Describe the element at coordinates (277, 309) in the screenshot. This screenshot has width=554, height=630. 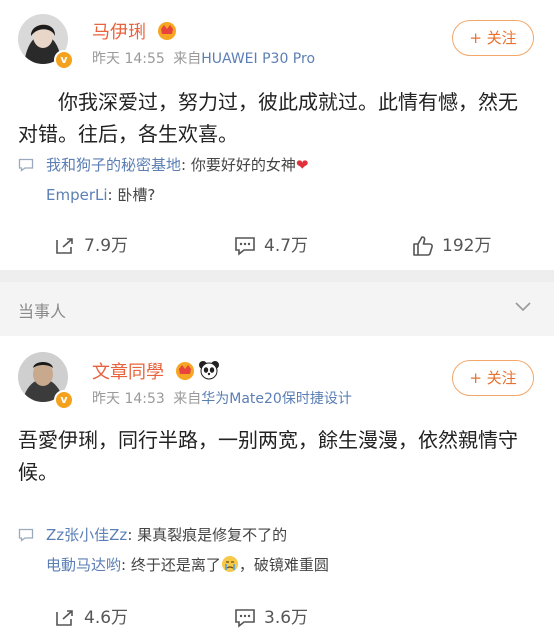
I see `section-header: 当事人` at that location.